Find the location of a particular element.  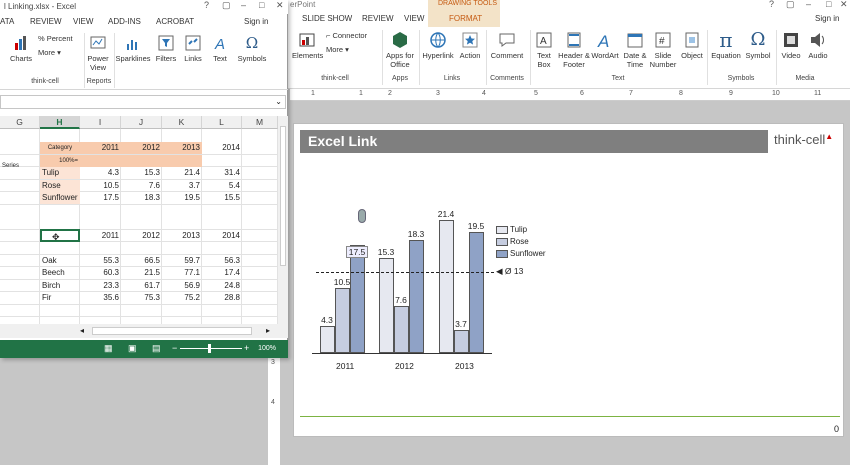

cell: 3.7 is located at coordinates (182, 186).